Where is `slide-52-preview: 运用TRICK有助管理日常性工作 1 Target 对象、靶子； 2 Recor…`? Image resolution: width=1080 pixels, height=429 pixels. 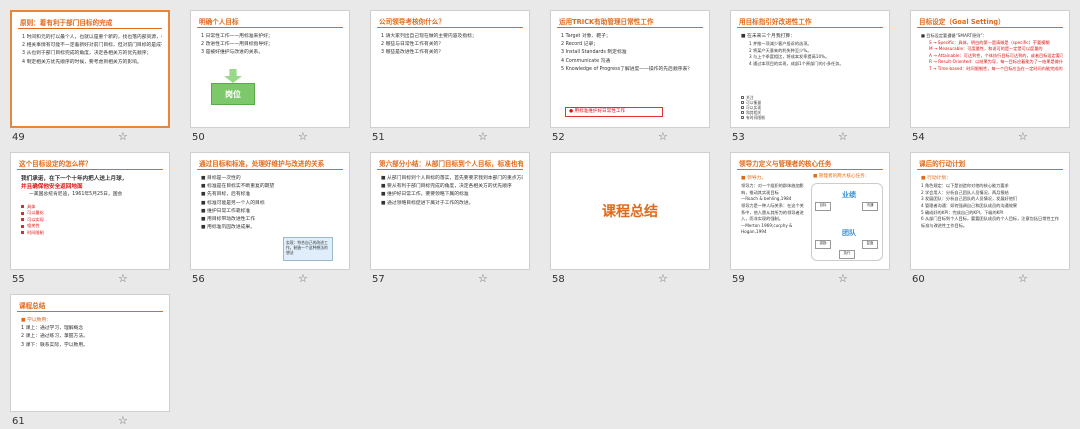 slide-52-preview: 运用TRICK有助管理日常性工作 1 Target 对象、靶子； 2 Recor… is located at coordinates (630, 69).